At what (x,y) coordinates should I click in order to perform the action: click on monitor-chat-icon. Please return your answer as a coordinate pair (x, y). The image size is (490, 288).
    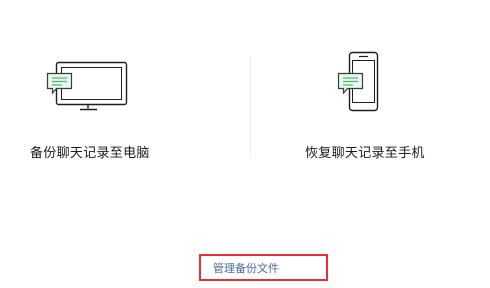
    Looking at the image, I should click on (87, 86).